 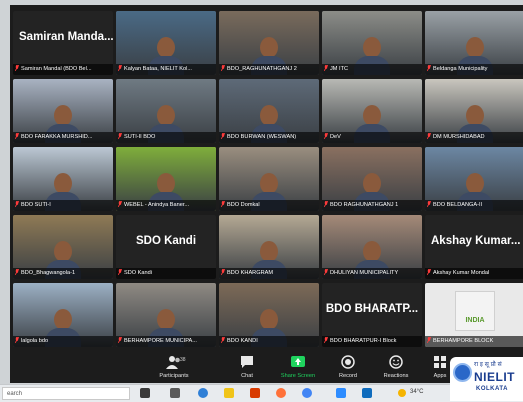 What do you see at coordinates (372, 179) in the screenshot?
I see `participant-tile: BDO RAGHUNATHGANJ 1` at bounding box center [372, 179].